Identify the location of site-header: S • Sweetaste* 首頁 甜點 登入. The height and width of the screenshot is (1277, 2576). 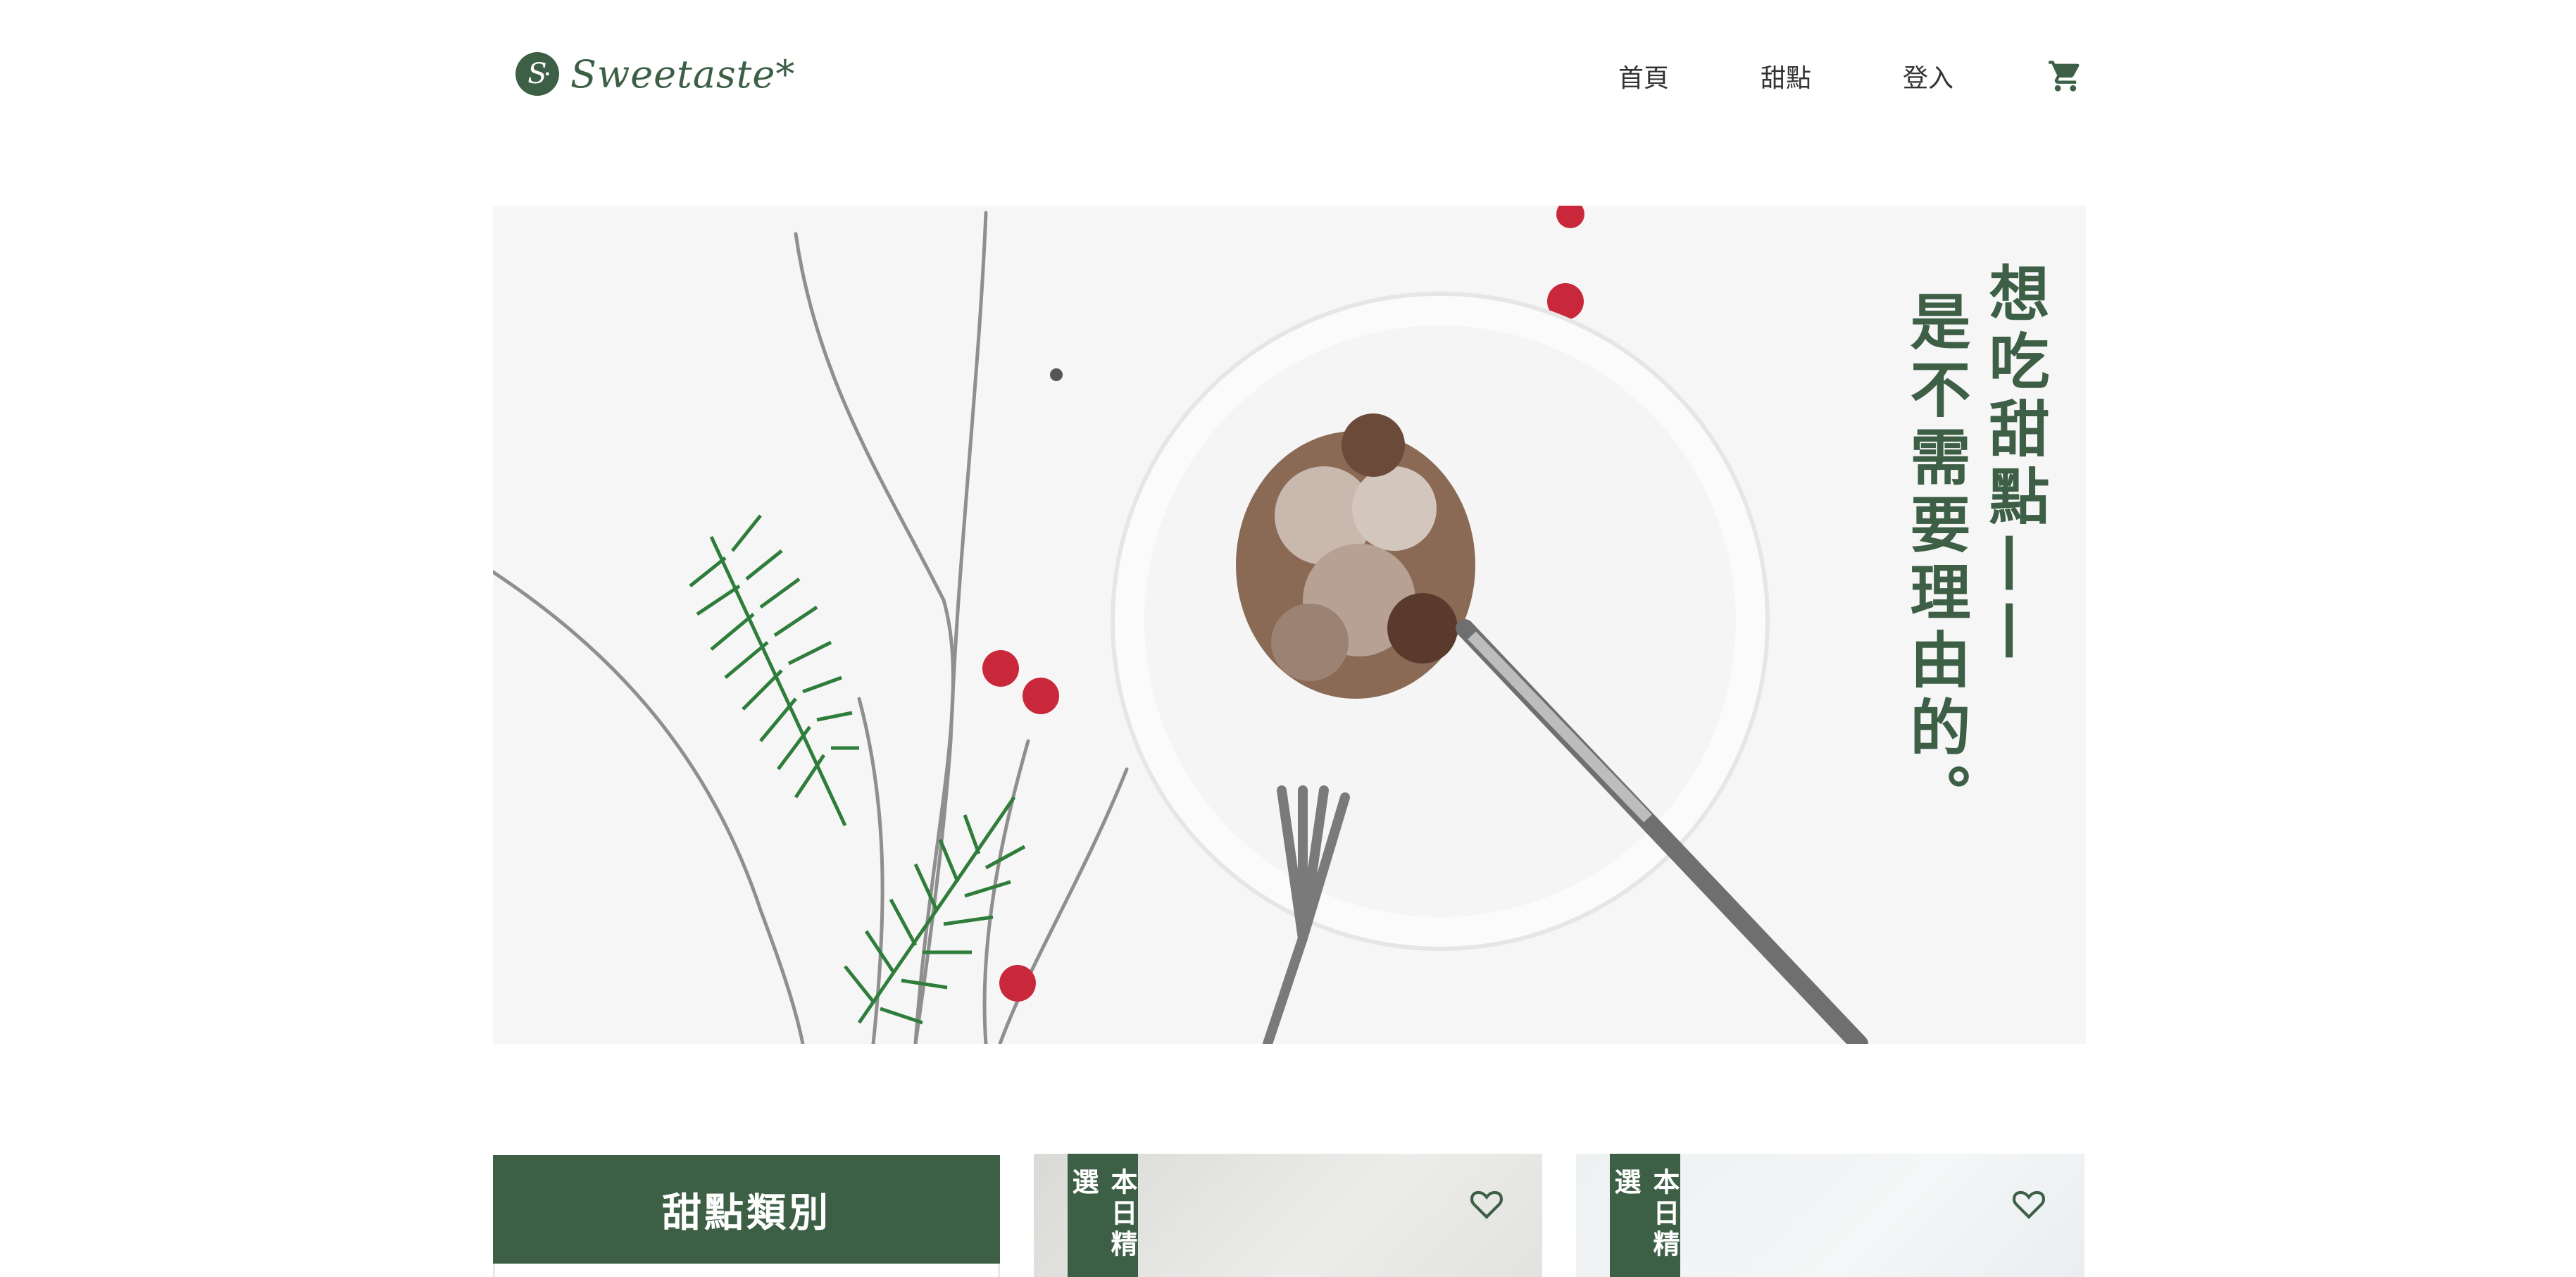
(1289, 76).